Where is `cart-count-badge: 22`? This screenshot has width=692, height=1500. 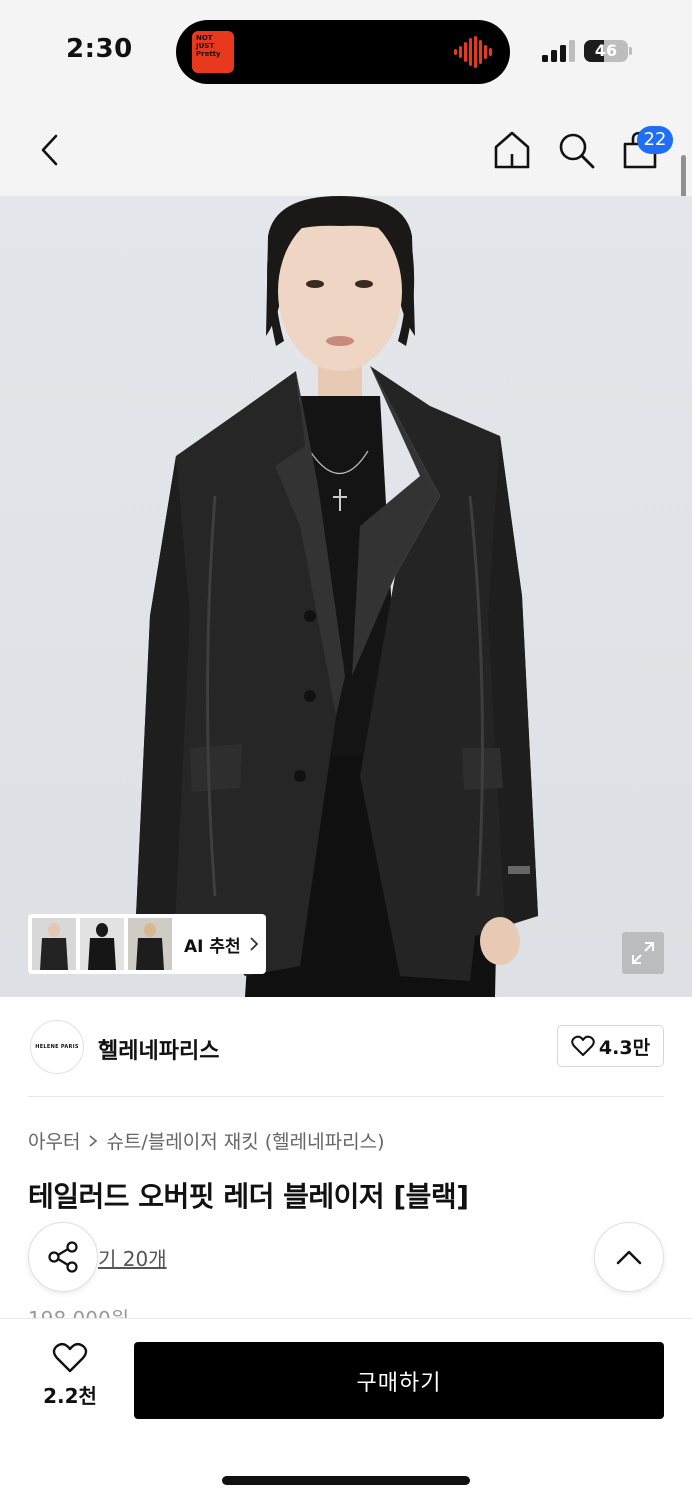 cart-count-badge: 22 is located at coordinates (655, 140).